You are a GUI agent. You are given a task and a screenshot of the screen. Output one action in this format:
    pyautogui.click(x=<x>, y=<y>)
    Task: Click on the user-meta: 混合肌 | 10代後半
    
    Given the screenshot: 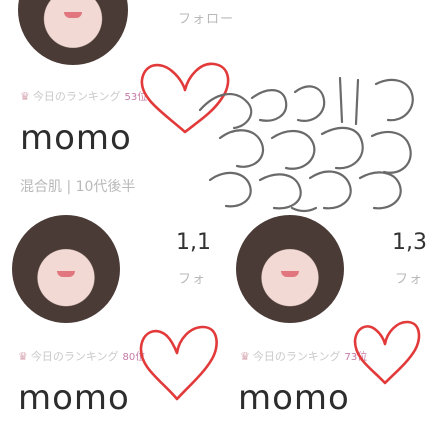 What is the action you would take?
    pyautogui.click(x=78, y=187)
    